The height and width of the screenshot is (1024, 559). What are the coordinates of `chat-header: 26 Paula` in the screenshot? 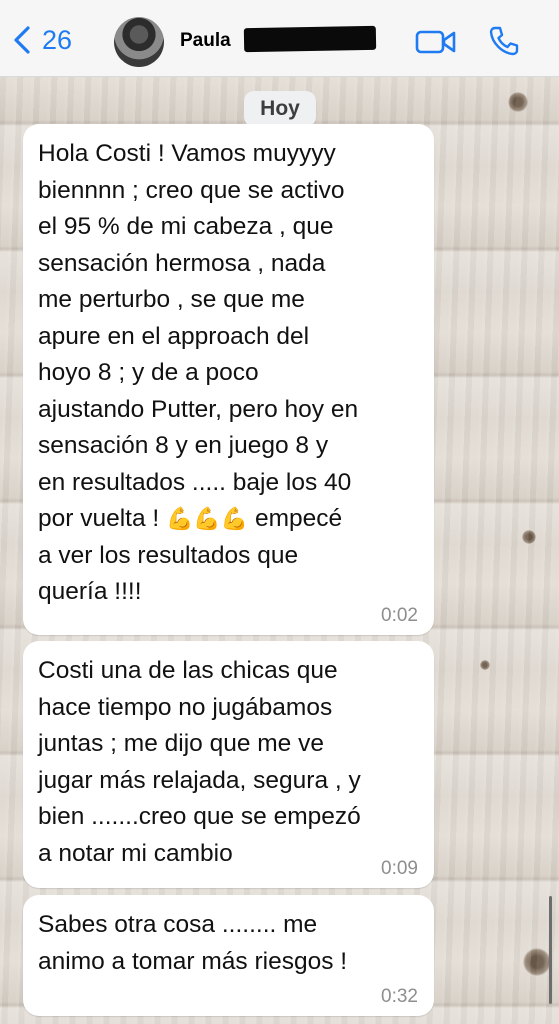 It's located at (279, 38).